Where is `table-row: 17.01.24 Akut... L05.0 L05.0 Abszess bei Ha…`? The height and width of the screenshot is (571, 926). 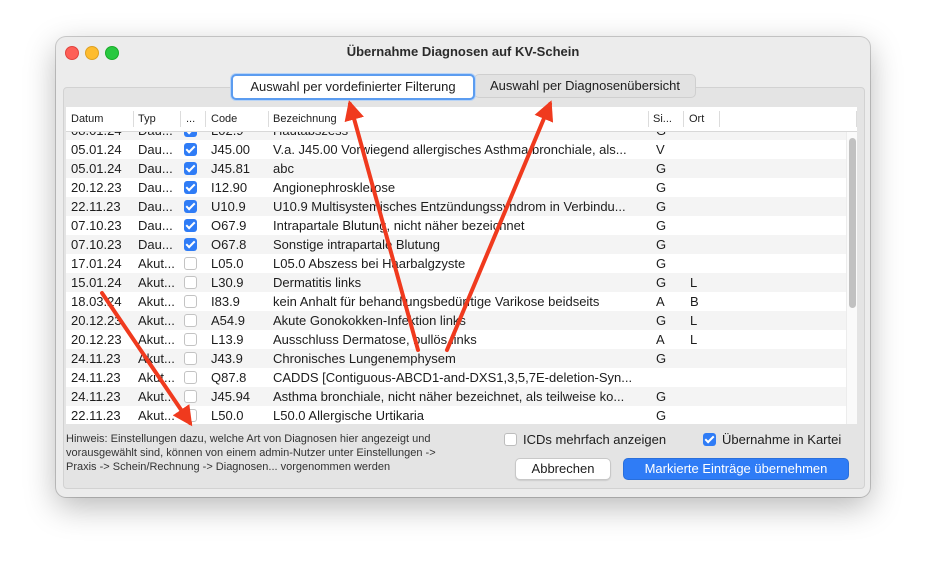 table-row: 17.01.24 Akut... L05.0 L05.0 Abszess bei Ha… is located at coordinates (456, 263).